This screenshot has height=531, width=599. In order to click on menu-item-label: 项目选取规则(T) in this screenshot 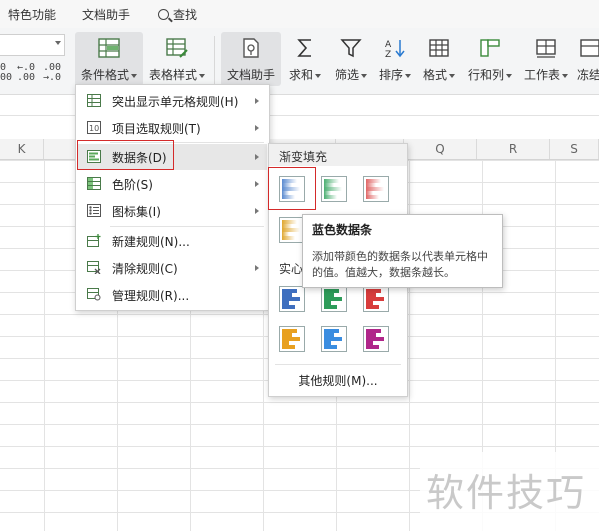, I will do `click(156, 129)`.